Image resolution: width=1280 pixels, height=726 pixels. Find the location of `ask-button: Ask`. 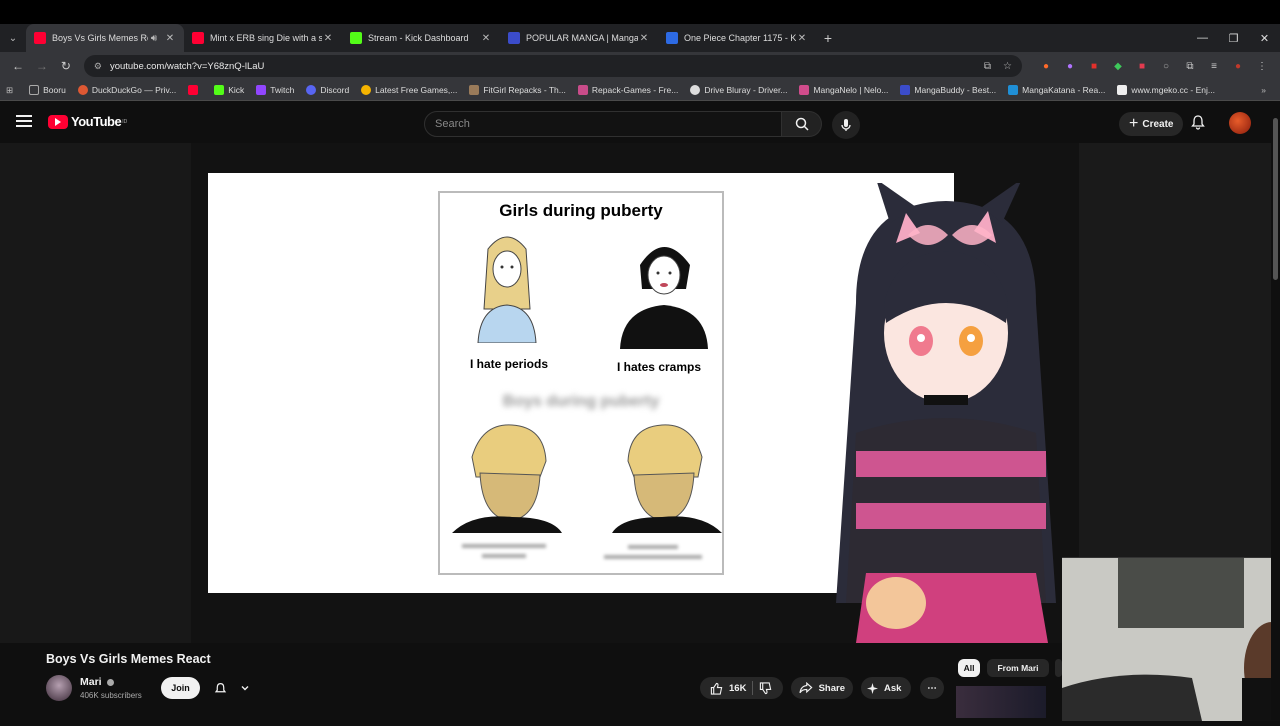

ask-button: Ask is located at coordinates (886, 688).